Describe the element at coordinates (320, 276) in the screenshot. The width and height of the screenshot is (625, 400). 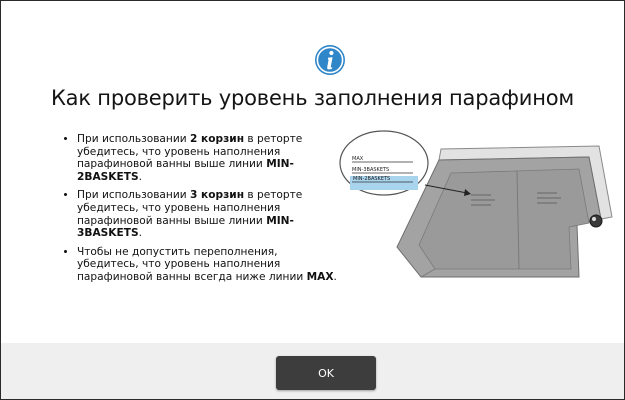
I see `instruction-emphasis: MAX` at that location.